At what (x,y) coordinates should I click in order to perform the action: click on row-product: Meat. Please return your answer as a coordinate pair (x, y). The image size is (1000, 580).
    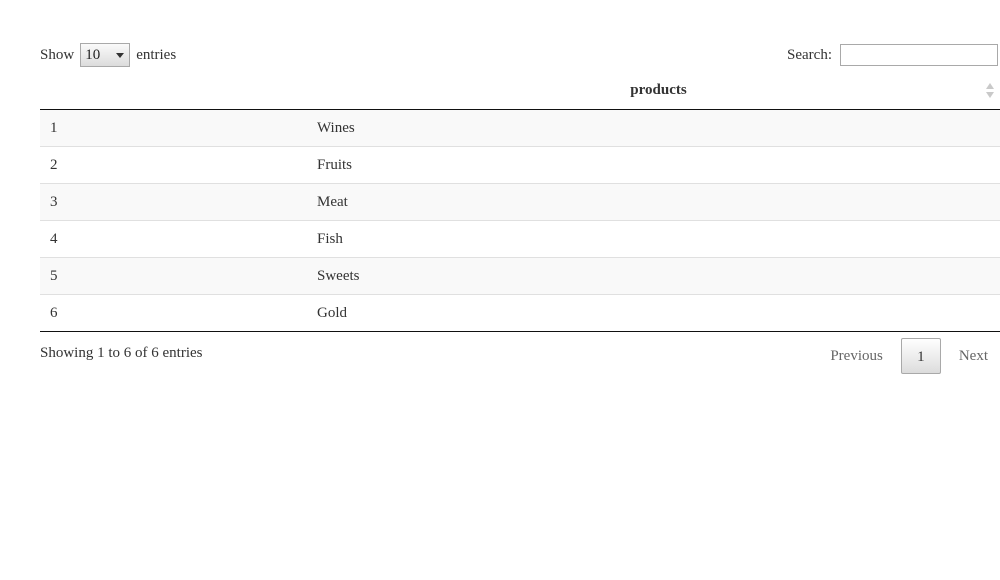
    Looking at the image, I should click on (658, 202).